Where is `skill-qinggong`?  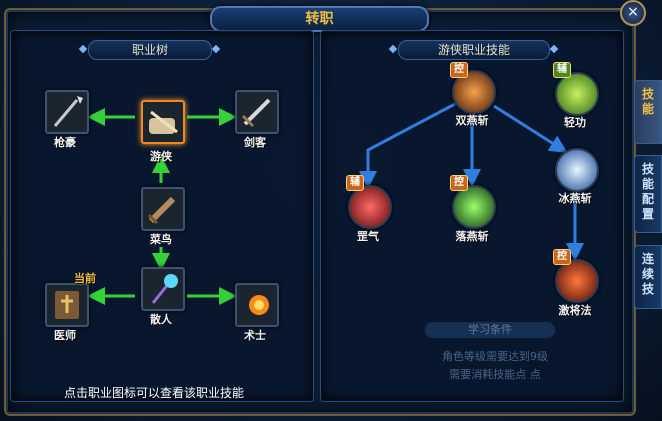
skill-qinggong is located at coordinates (577, 94).